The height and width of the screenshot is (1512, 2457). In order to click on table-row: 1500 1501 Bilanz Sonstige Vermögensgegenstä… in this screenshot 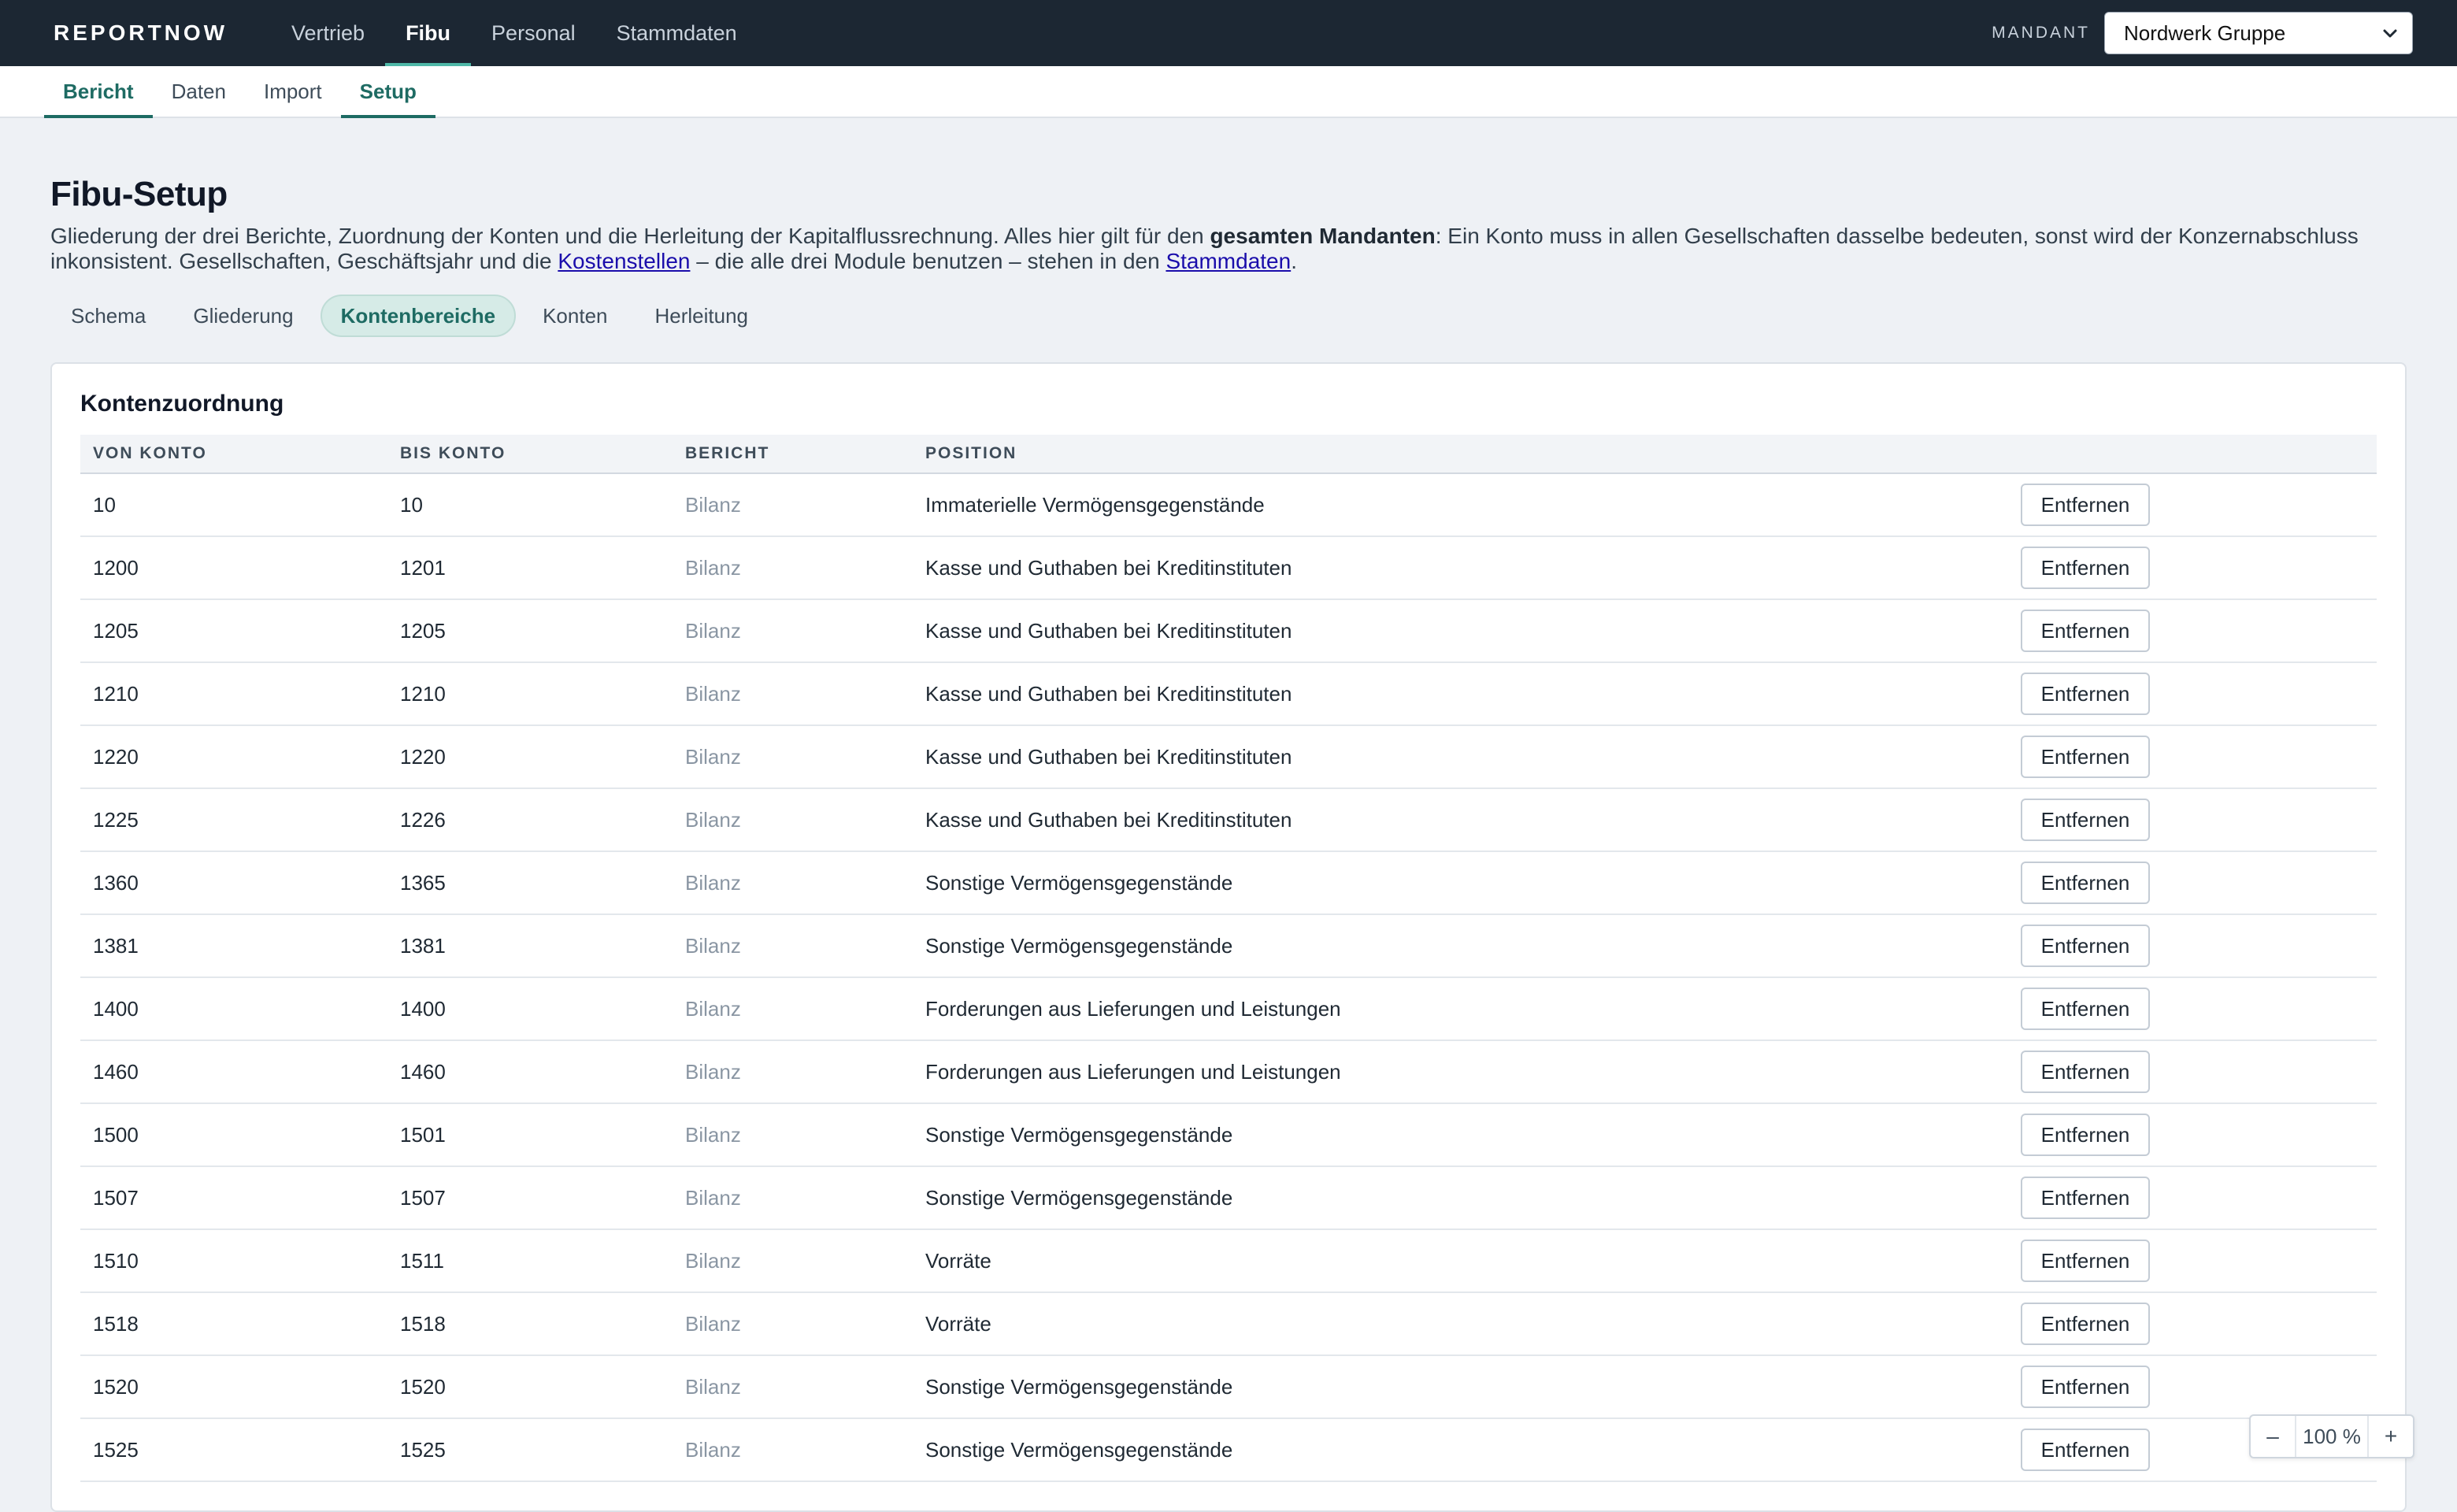, I will do `click(1228, 1135)`.